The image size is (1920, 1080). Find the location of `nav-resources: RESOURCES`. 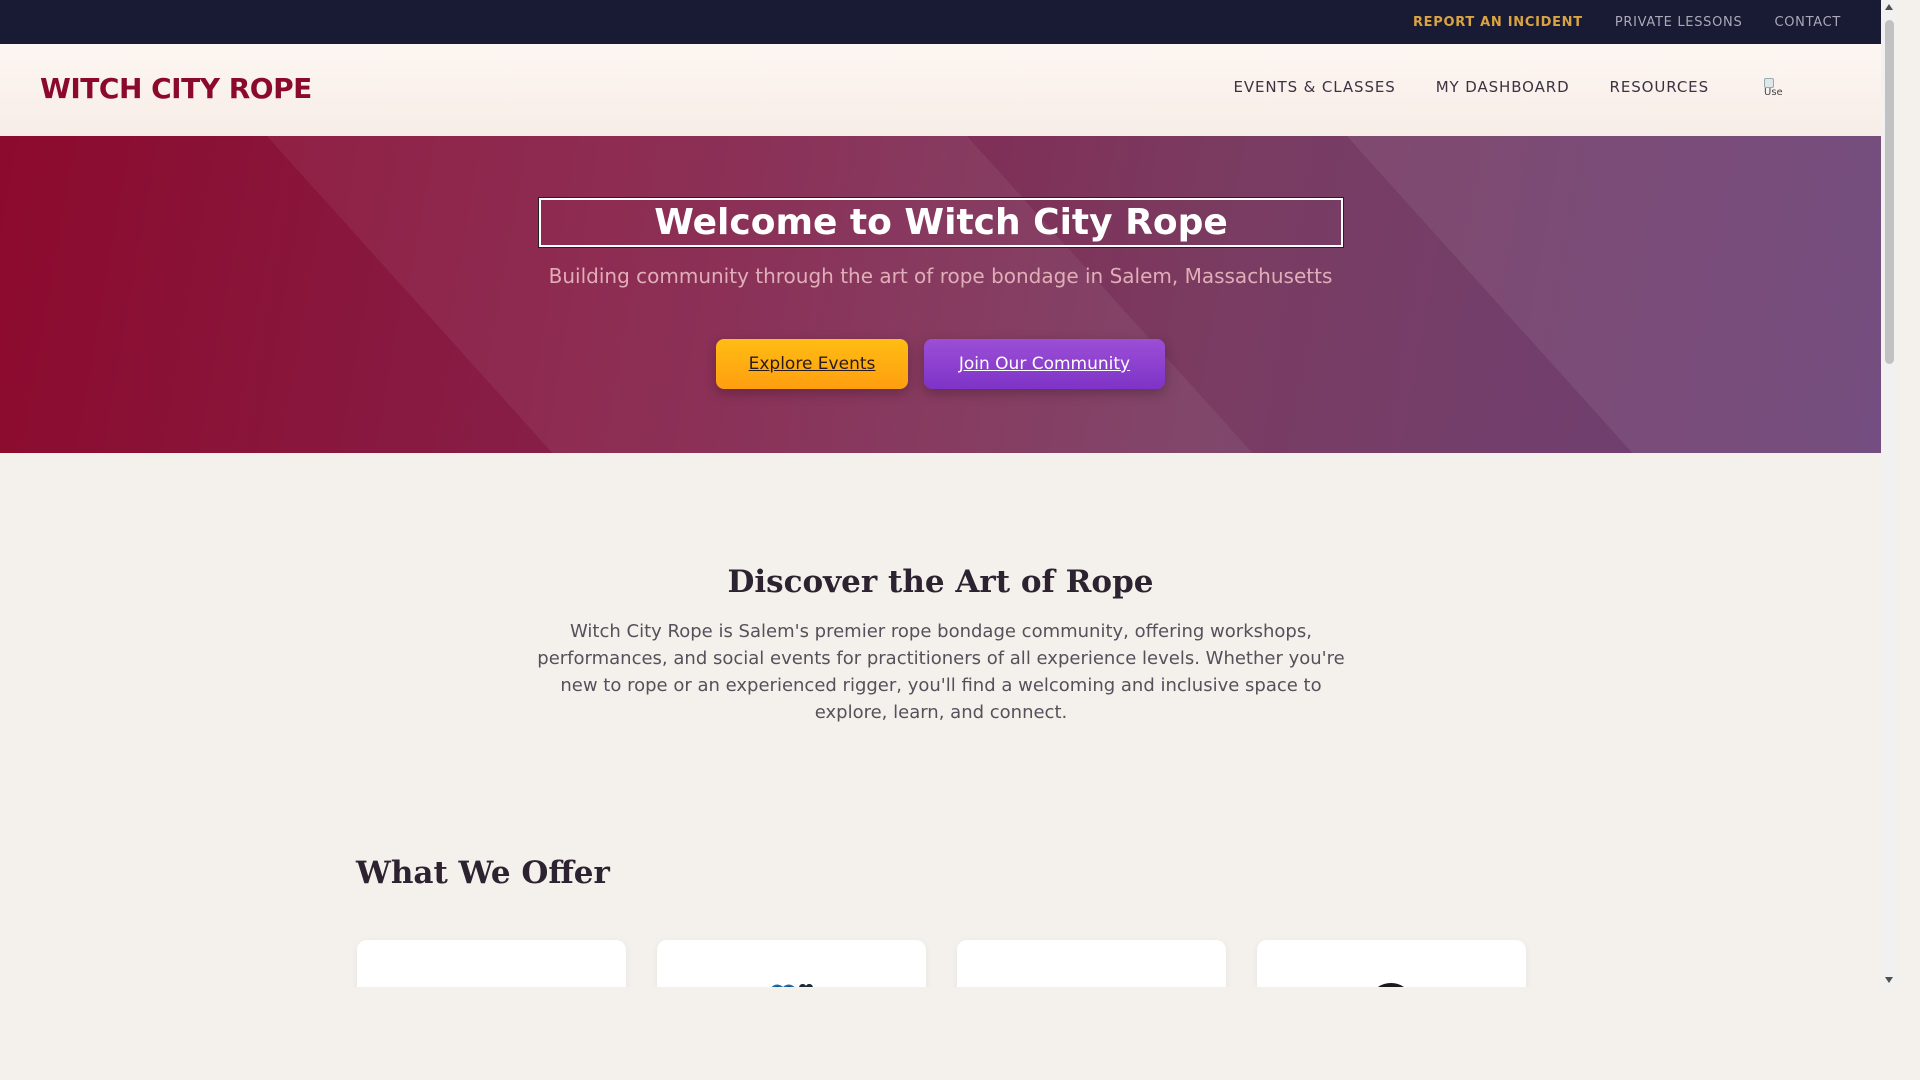

nav-resources: RESOURCES is located at coordinates (1659, 87).